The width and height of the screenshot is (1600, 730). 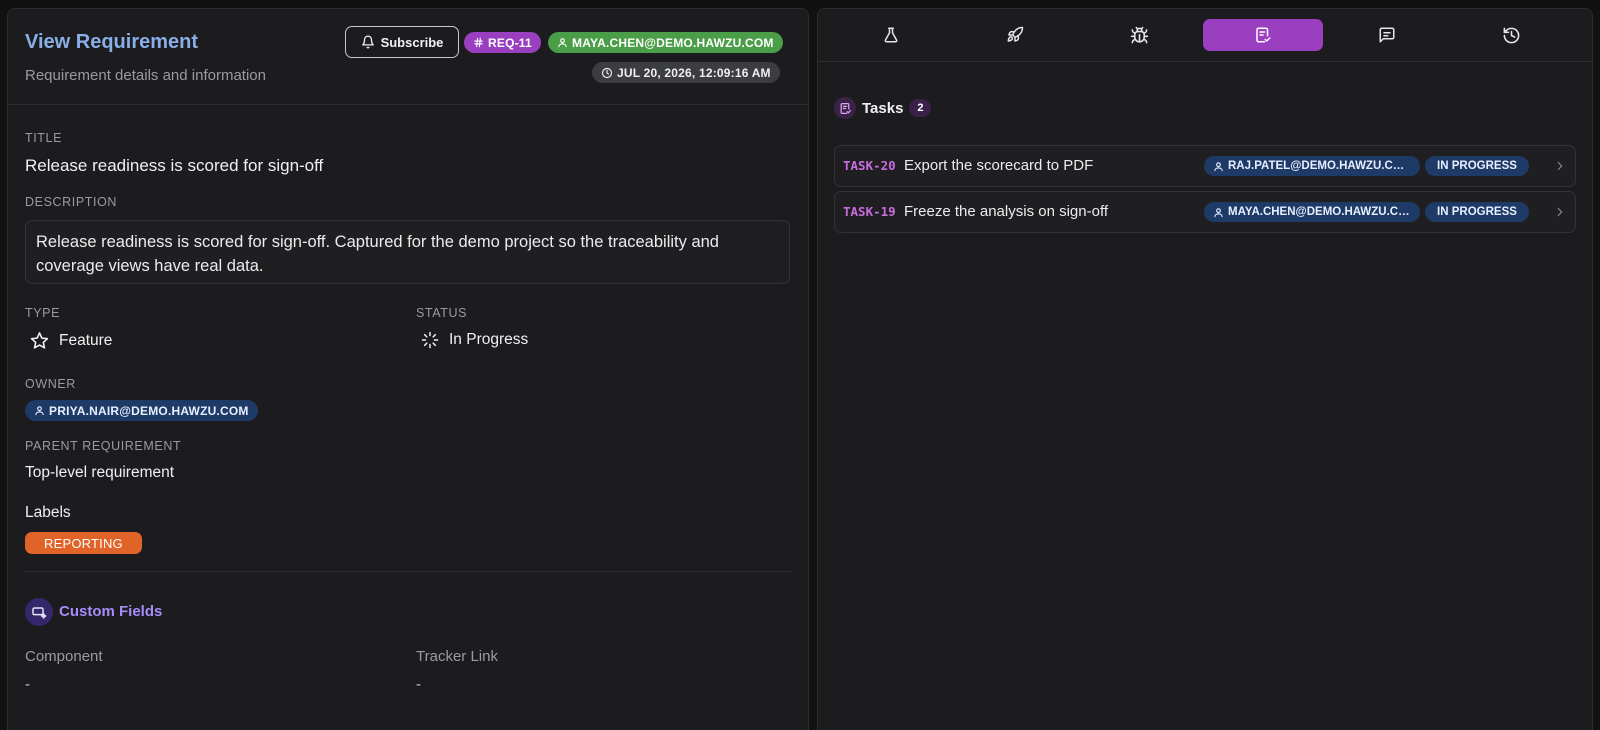 What do you see at coordinates (869, 165) in the screenshot?
I see `task-id: TASK-20` at bounding box center [869, 165].